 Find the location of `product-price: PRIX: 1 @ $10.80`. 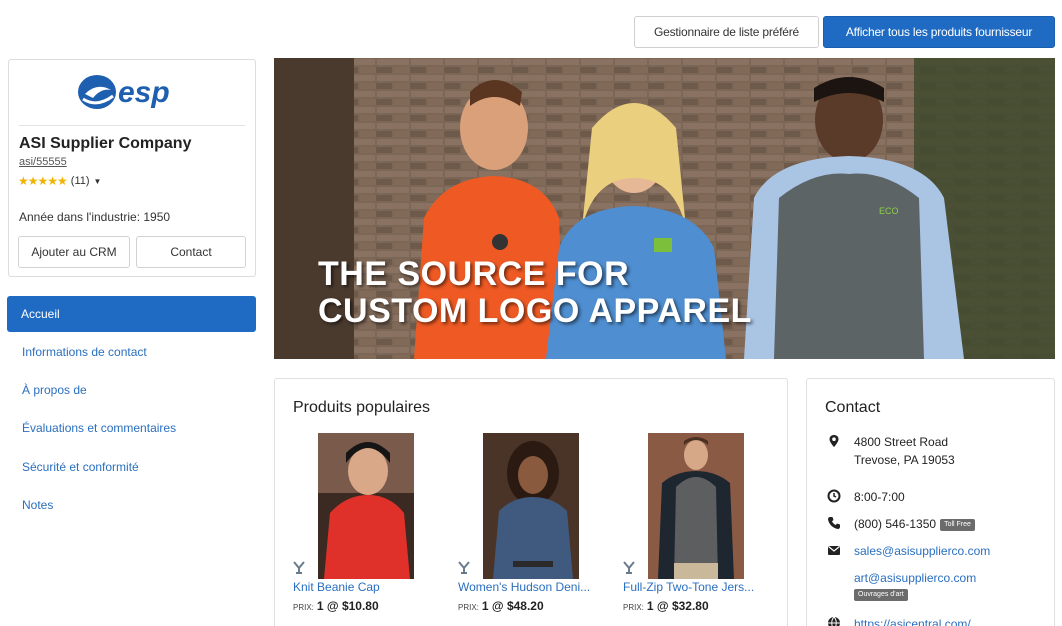

product-price: PRIX: 1 @ $10.80 is located at coordinates (336, 606).